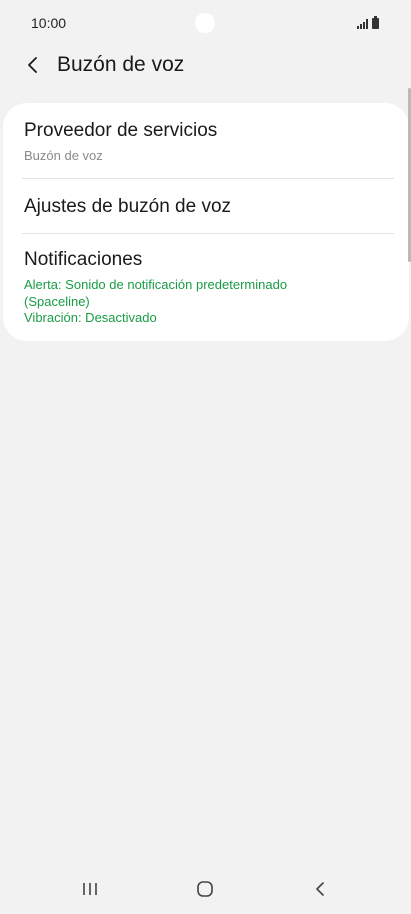  Describe the element at coordinates (205, 66) in the screenshot. I see `app-header: Buzón de voz` at that location.